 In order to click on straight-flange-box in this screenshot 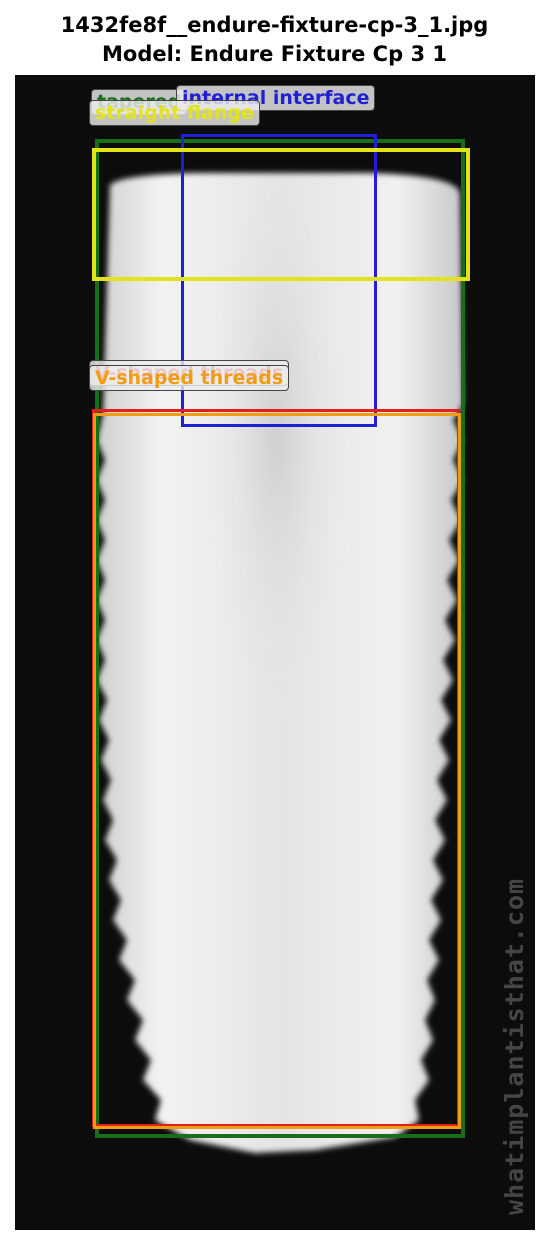, I will do `click(281, 214)`.